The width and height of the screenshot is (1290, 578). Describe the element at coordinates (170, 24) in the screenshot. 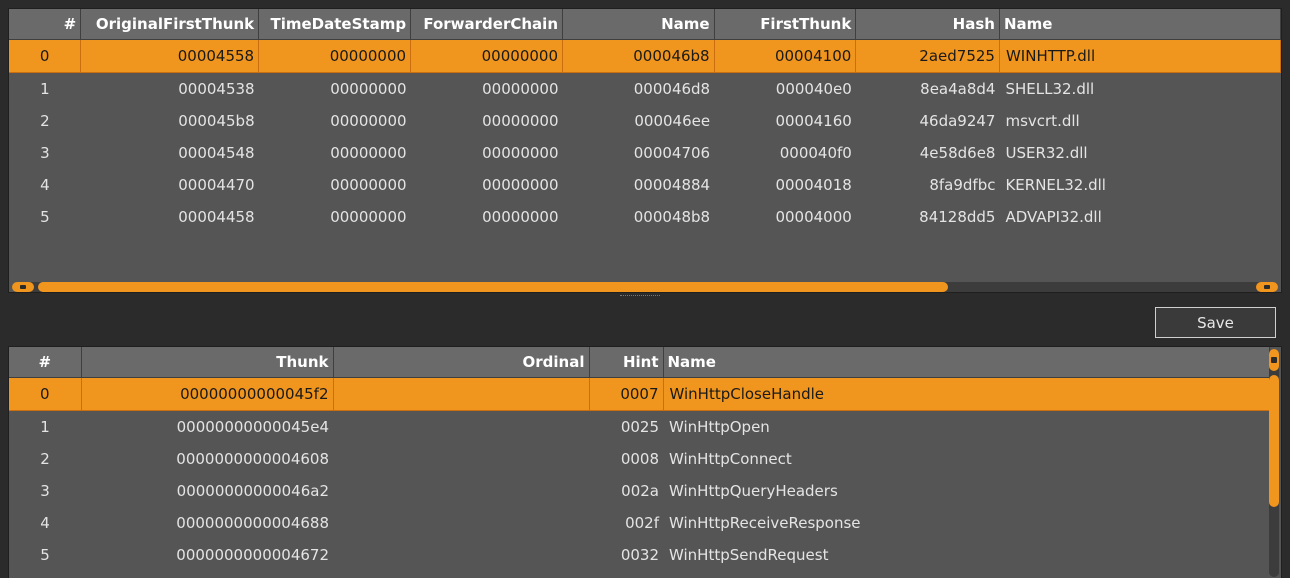

I see `column-header-original-first-thunk: OriginalFirstThunk` at that location.